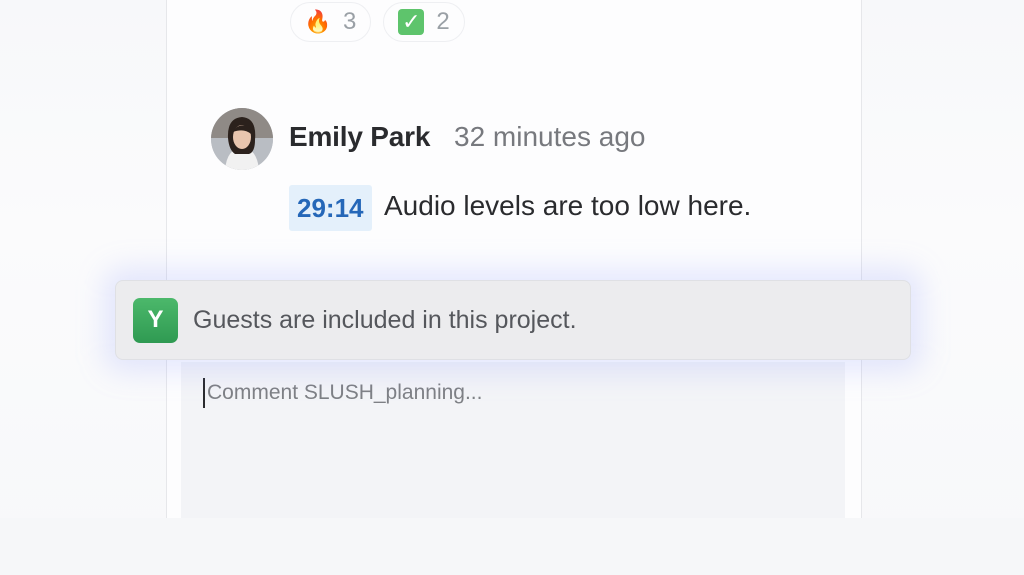 The width and height of the screenshot is (1024, 575). What do you see at coordinates (242, 139) in the screenshot?
I see `avatar` at bounding box center [242, 139].